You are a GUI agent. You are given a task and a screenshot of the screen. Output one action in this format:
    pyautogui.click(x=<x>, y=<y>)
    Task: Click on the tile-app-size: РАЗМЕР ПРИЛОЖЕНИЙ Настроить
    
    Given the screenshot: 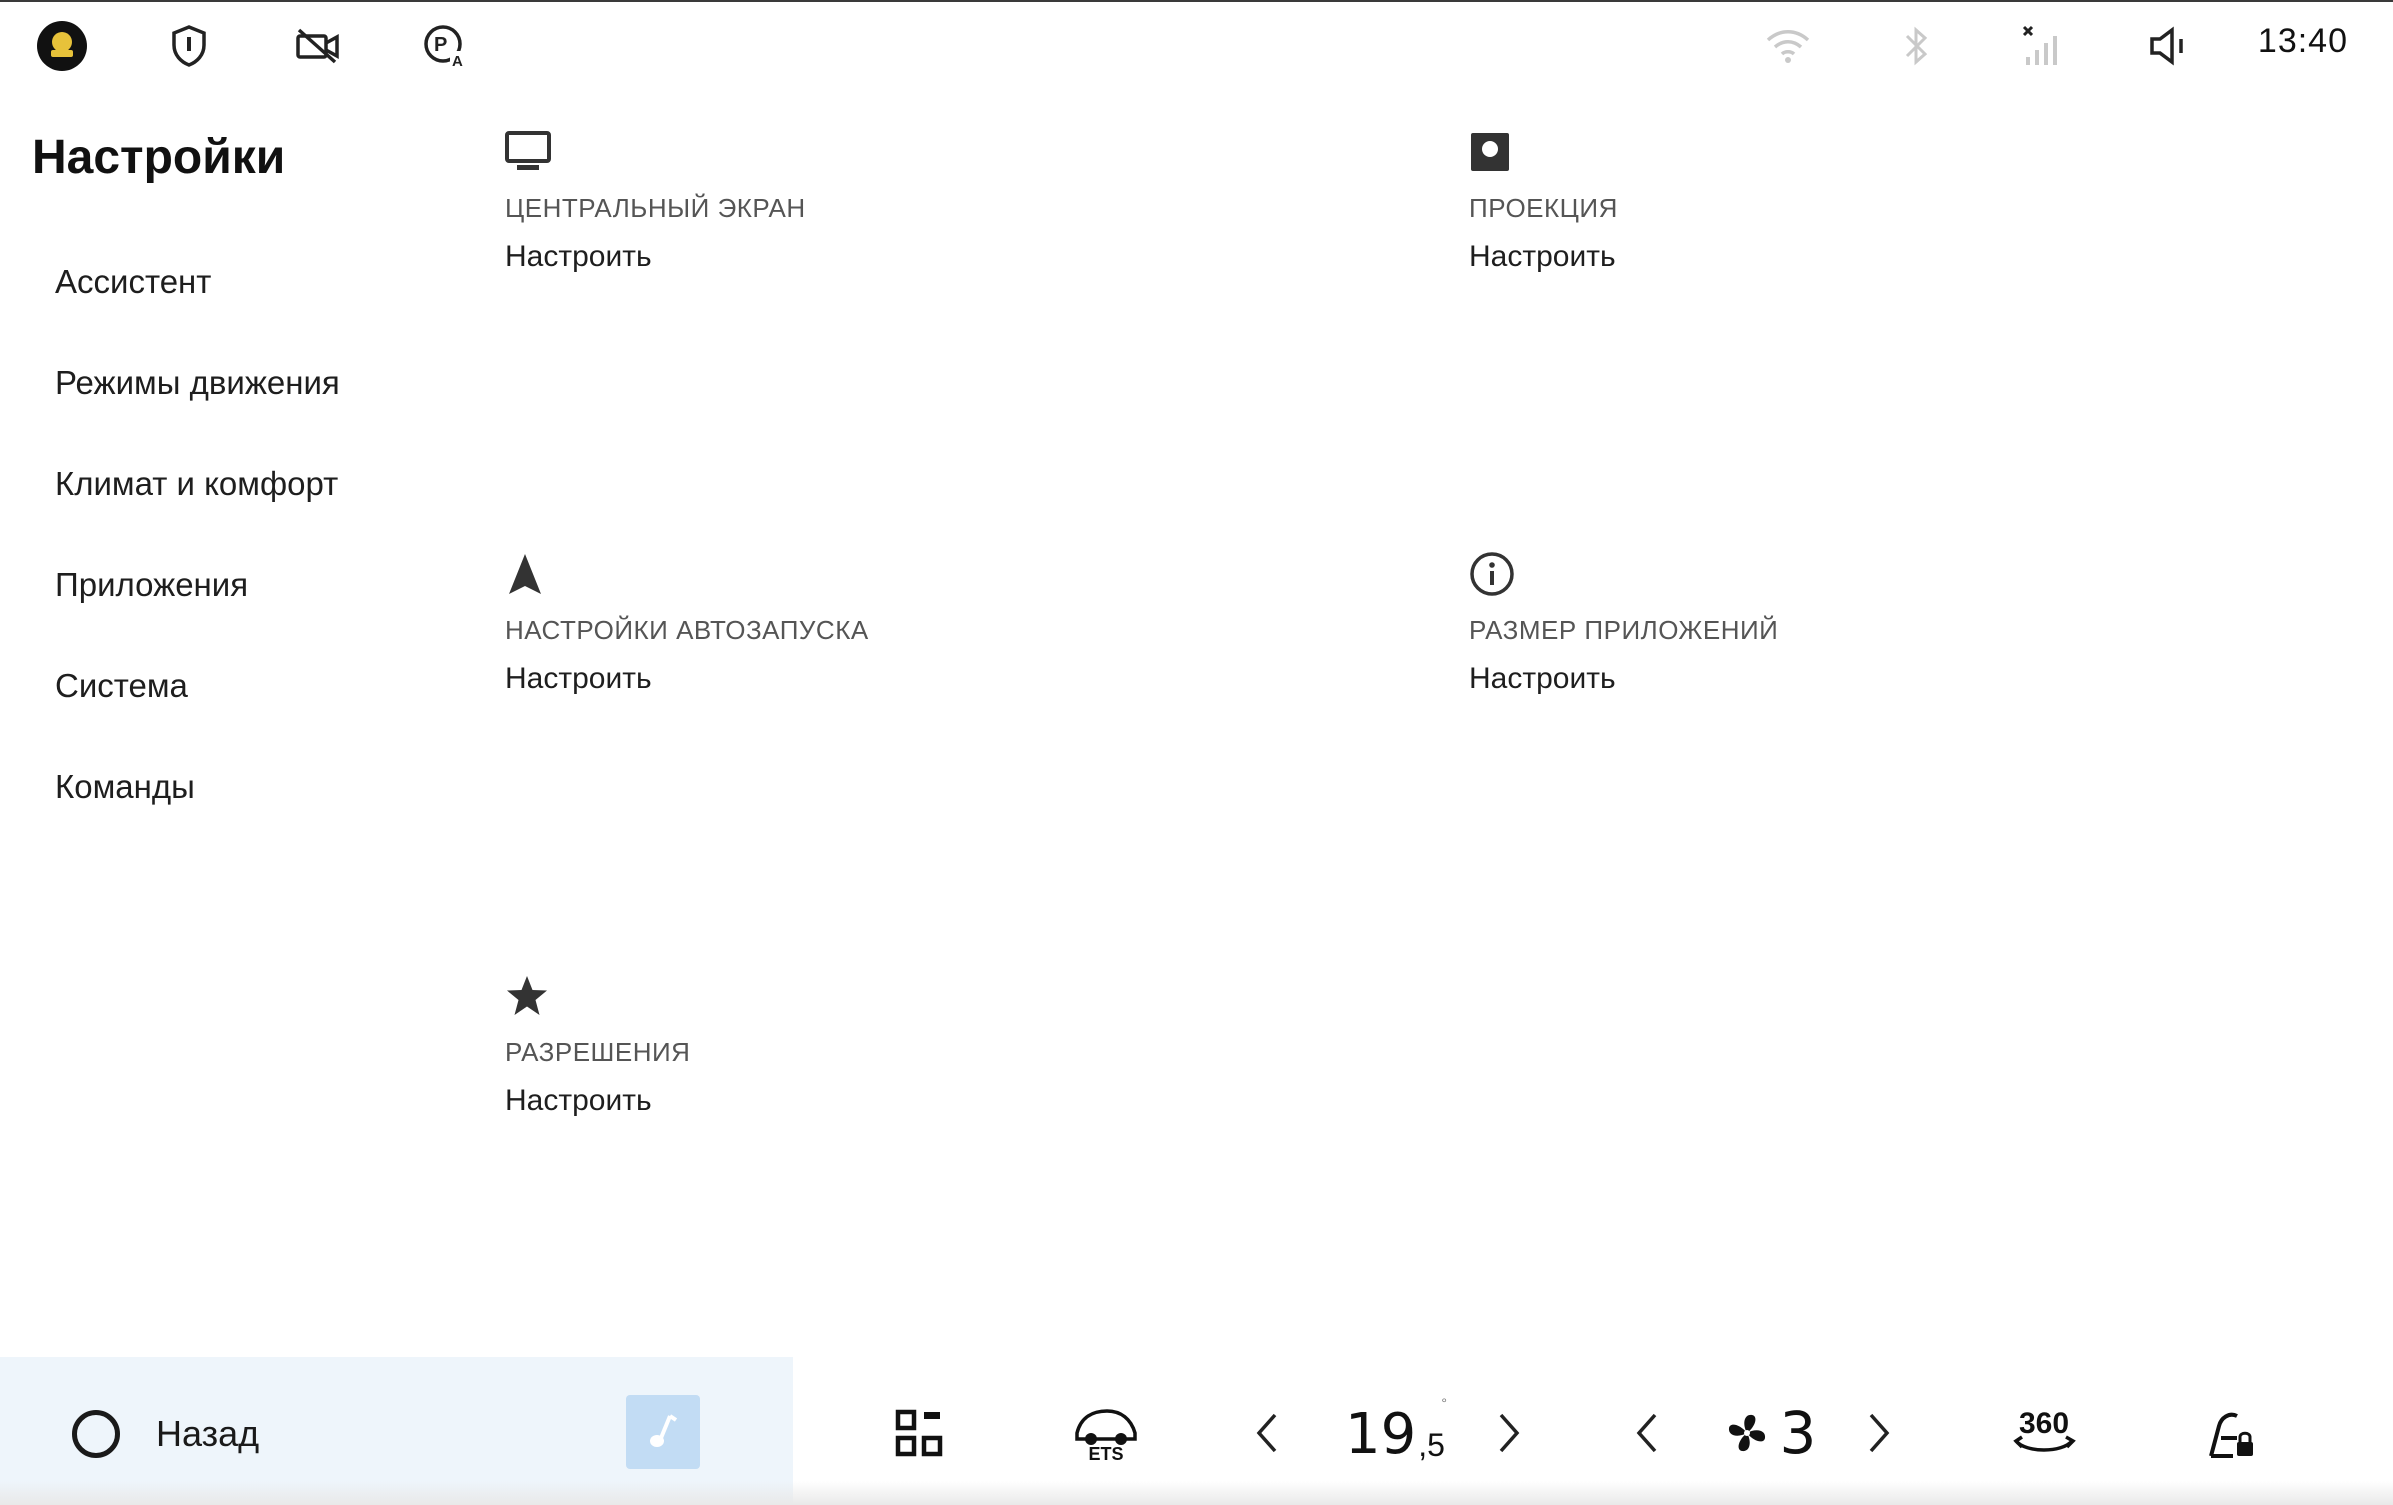 What is the action you would take?
    pyautogui.click(x=1769, y=649)
    